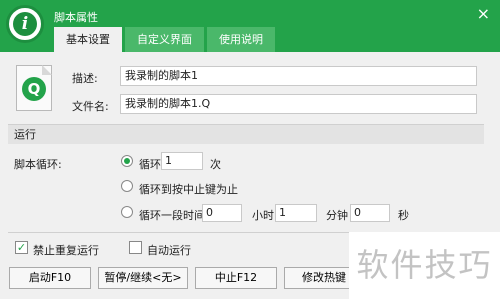 The height and width of the screenshot is (299, 500). Describe the element at coordinates (246, 134) in the screenshot. I see `run-section-header: 运行` at that location.